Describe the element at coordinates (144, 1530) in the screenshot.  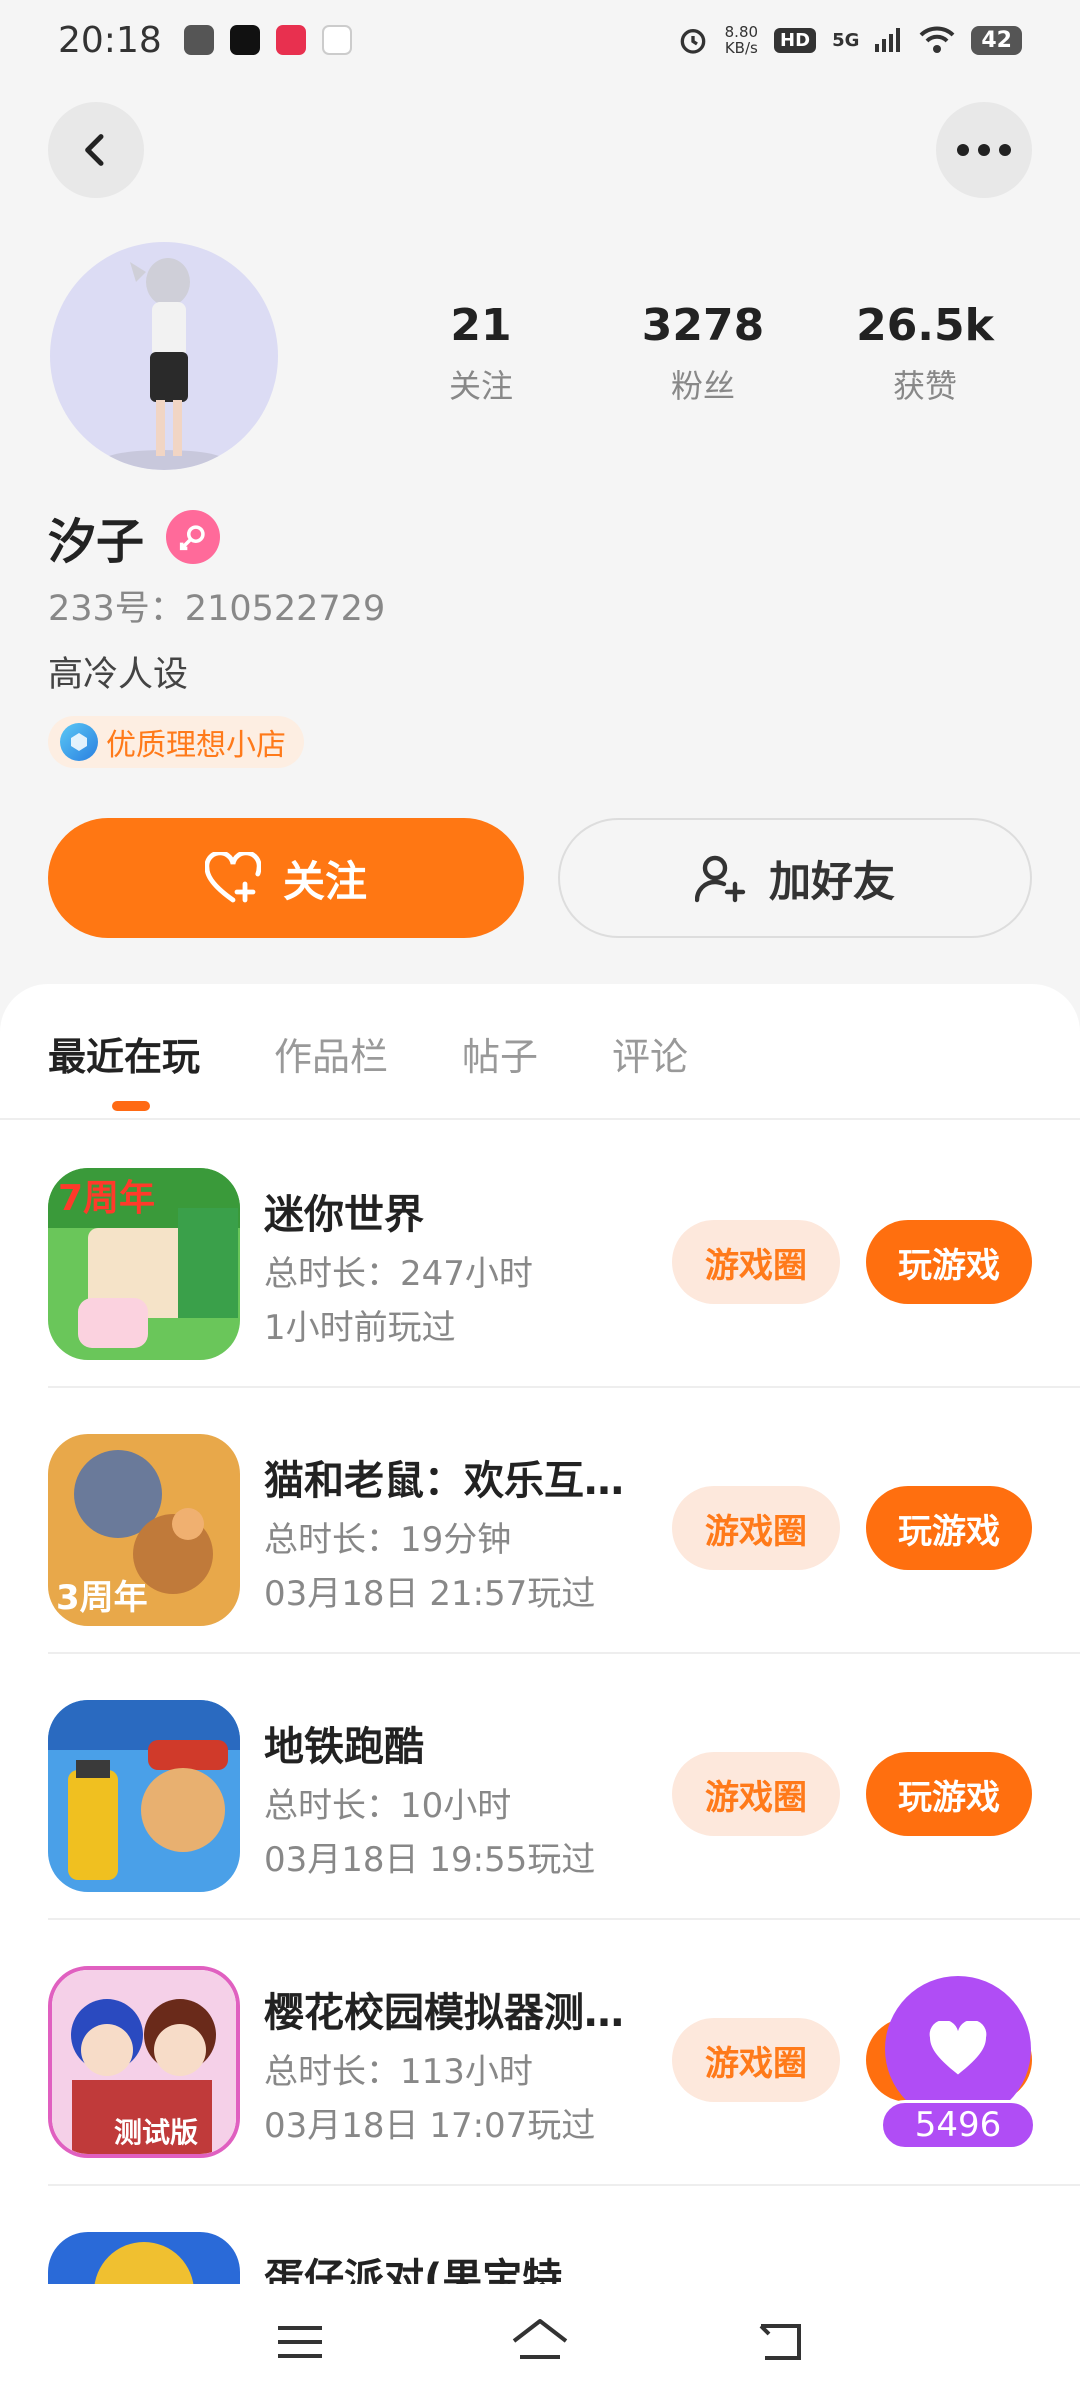
I see `game-icon-tom-and-jerry: 3周年` at that location.